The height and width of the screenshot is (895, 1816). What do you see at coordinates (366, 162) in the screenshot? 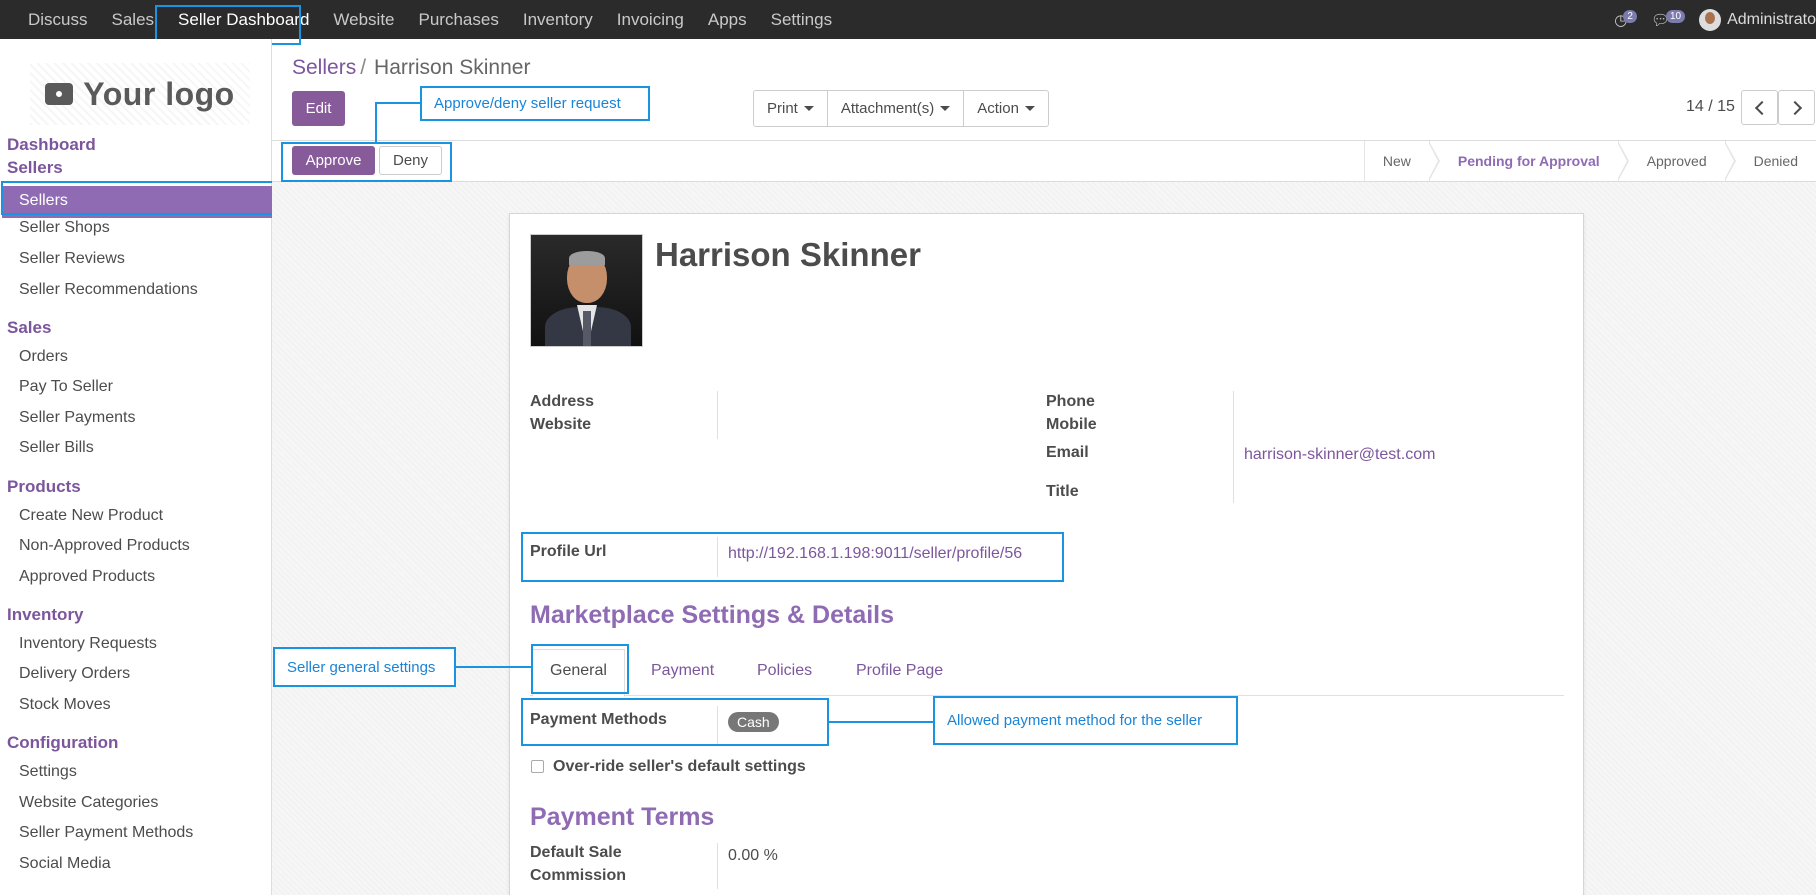
I see `highlight-approve-deny` at bounding box center [366, 162].